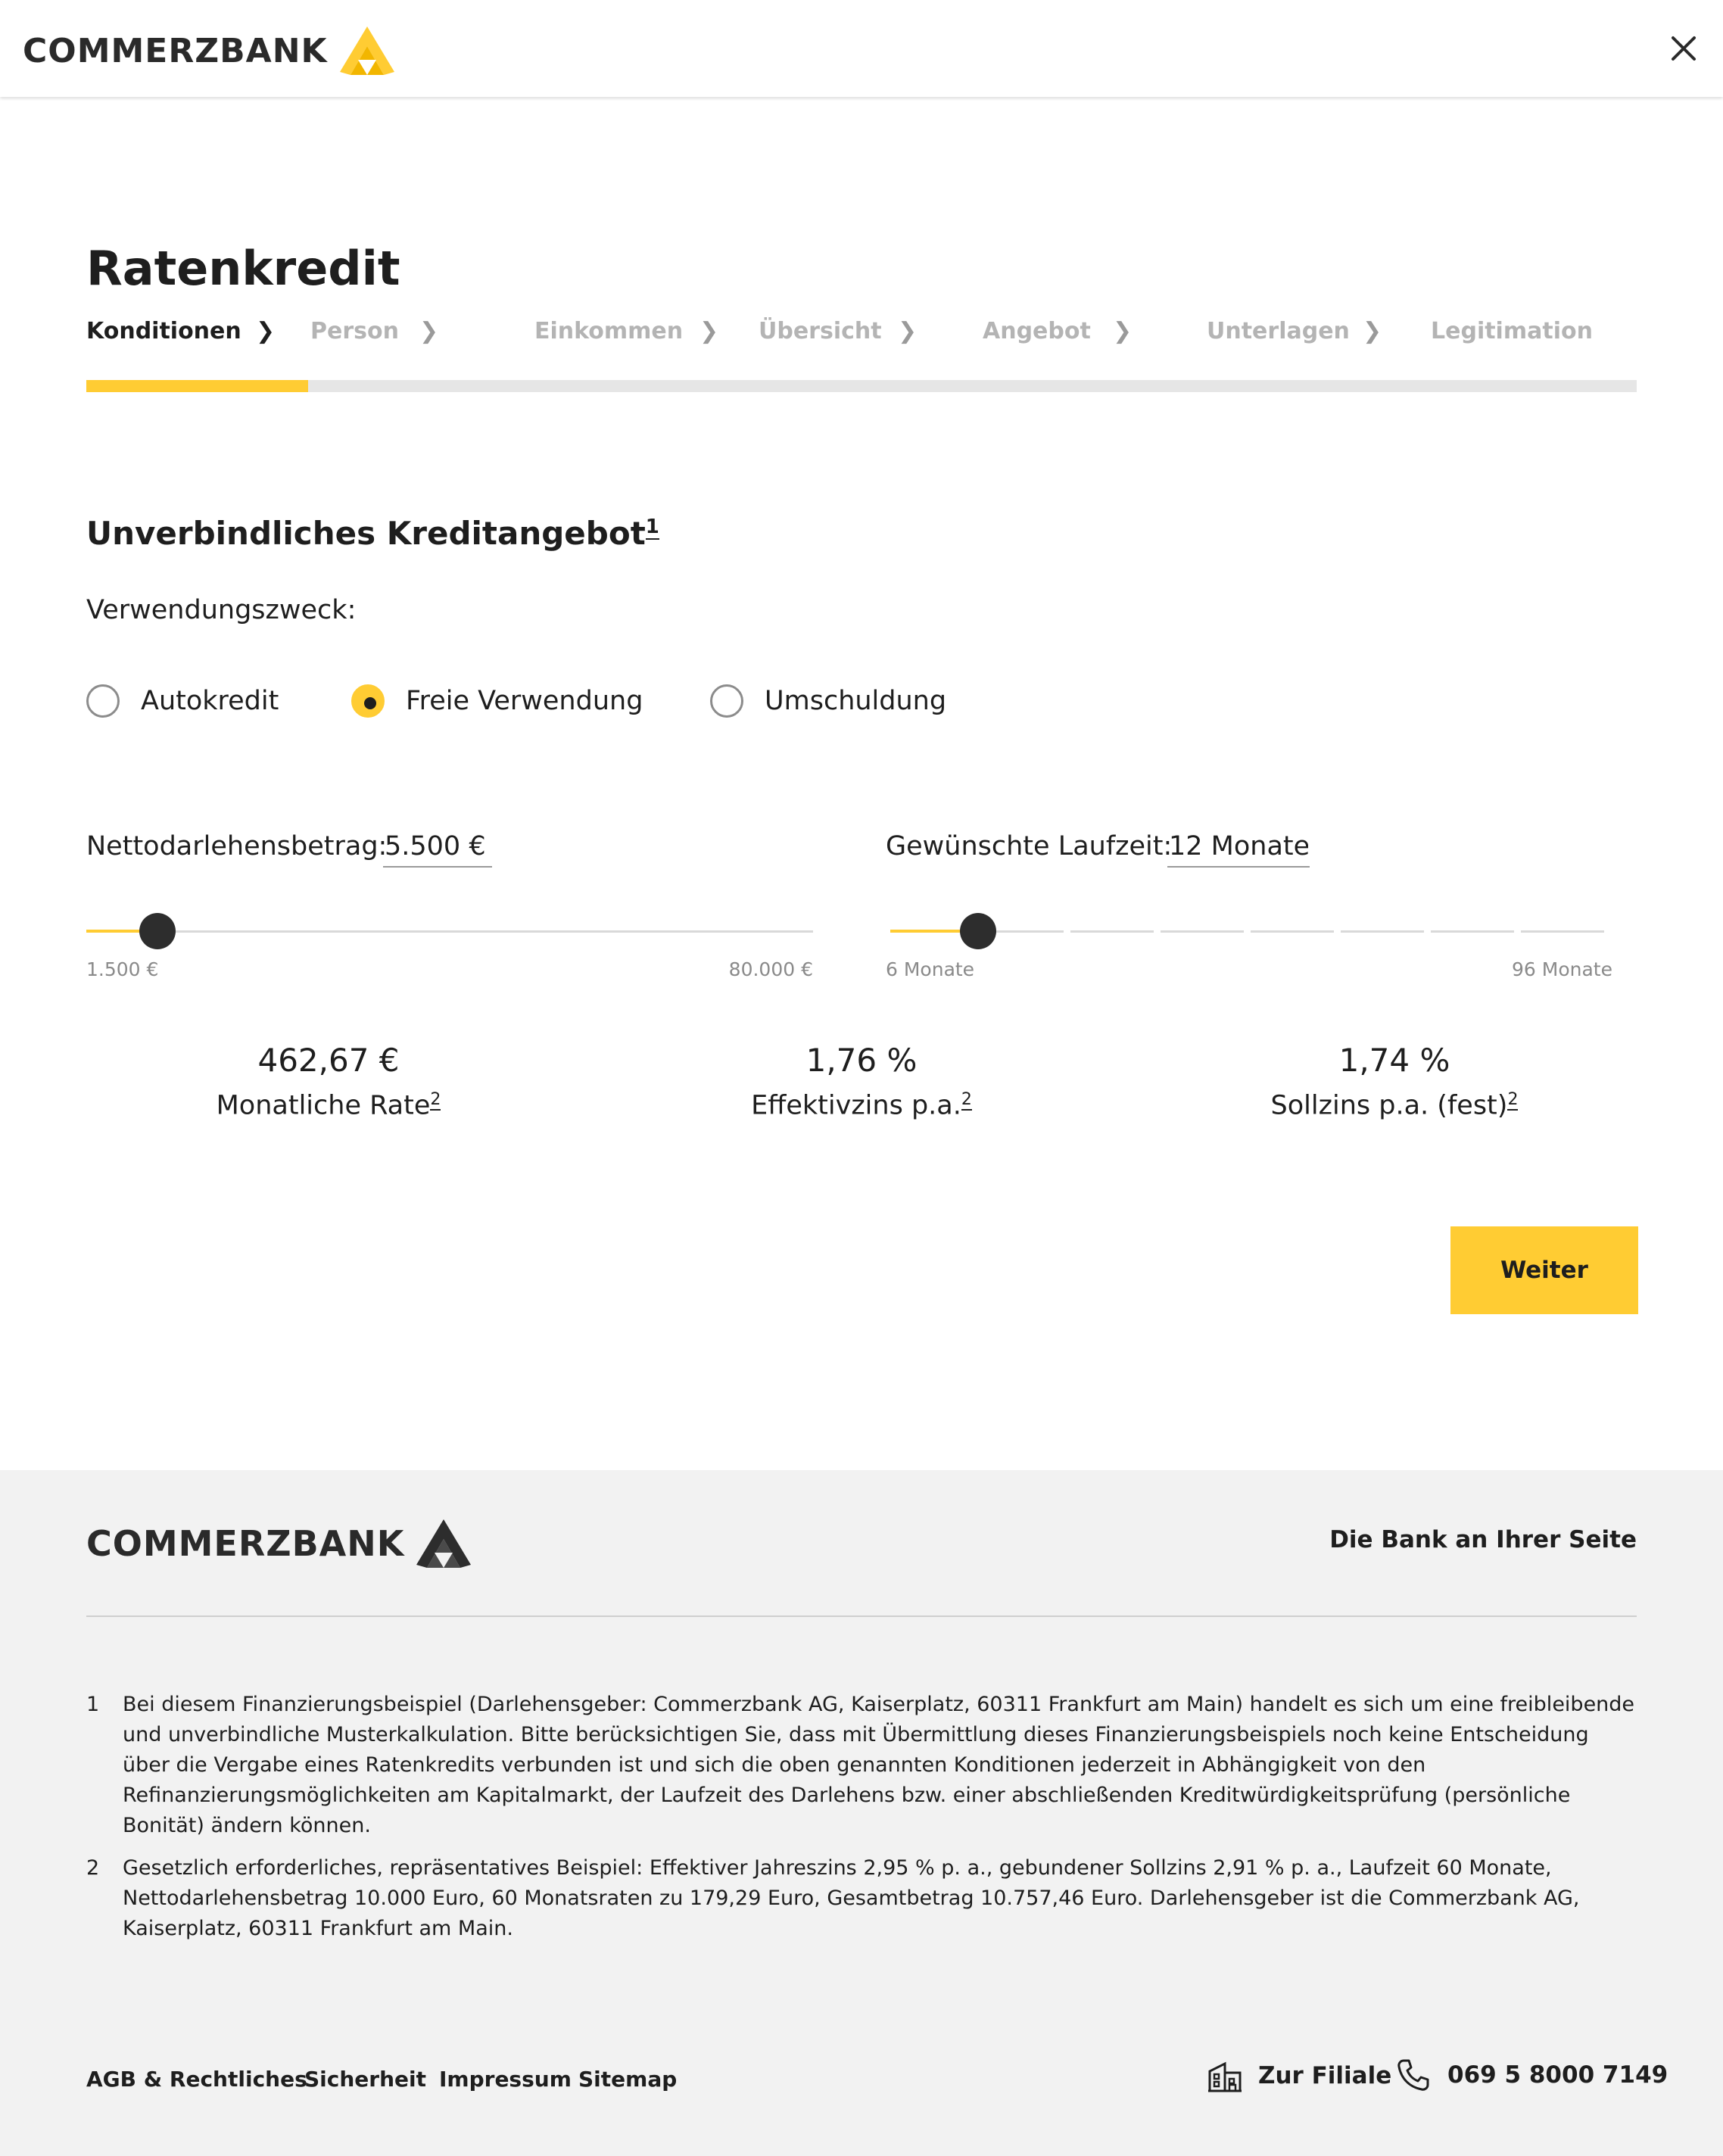  I want to click on monthly-rate-label: Monatliche Rate2, so click(328, 1105).